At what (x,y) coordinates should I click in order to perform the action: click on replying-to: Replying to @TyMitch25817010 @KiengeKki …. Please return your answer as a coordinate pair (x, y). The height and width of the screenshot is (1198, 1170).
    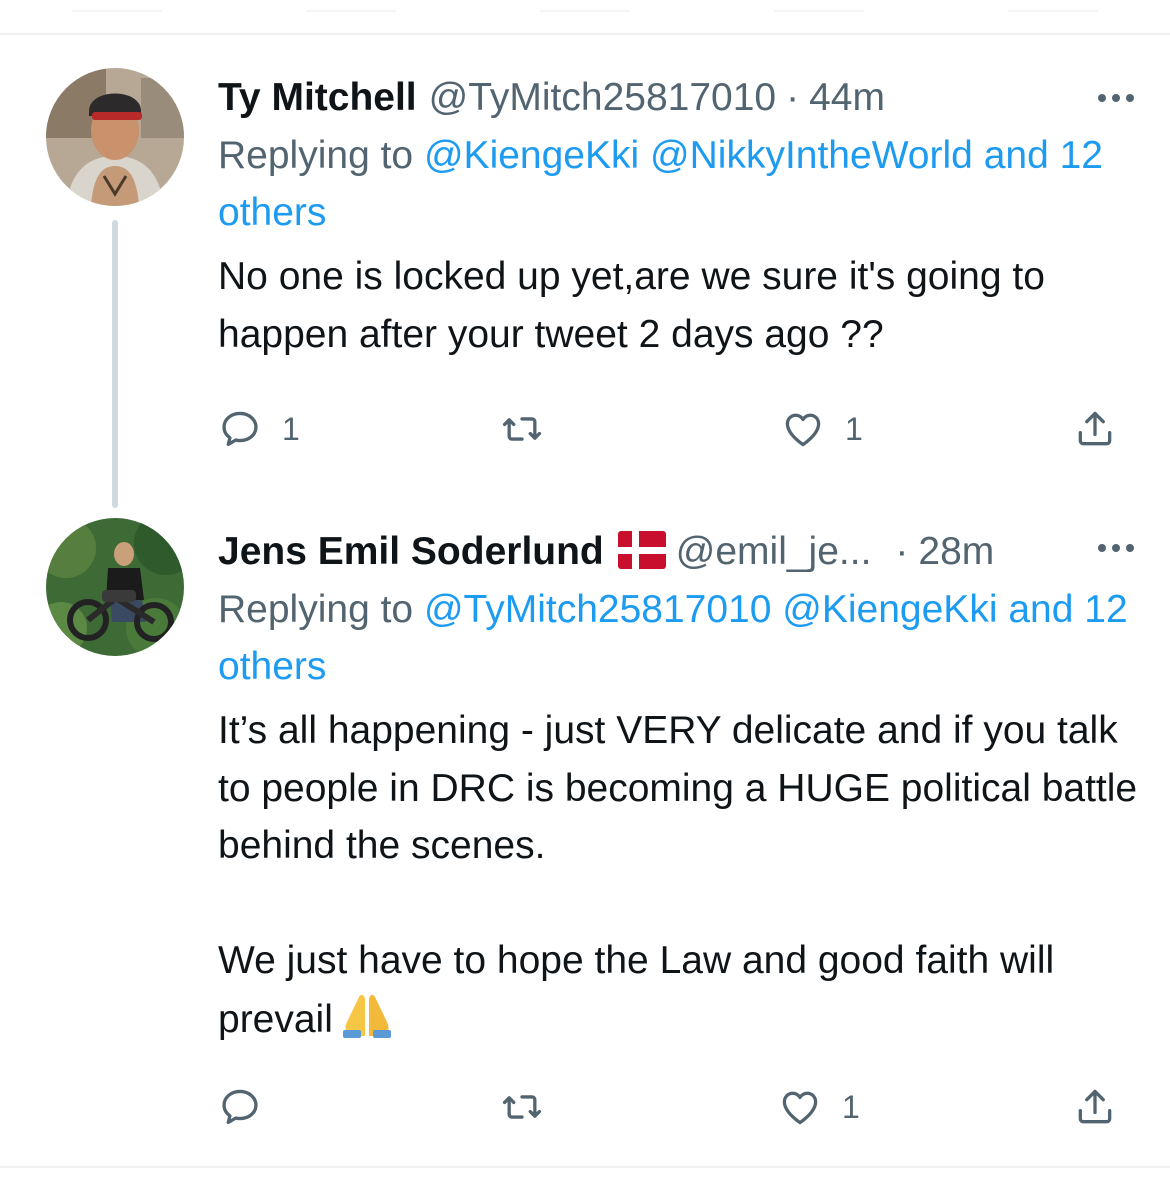
    Looking at the image, I should click on (678, 638).